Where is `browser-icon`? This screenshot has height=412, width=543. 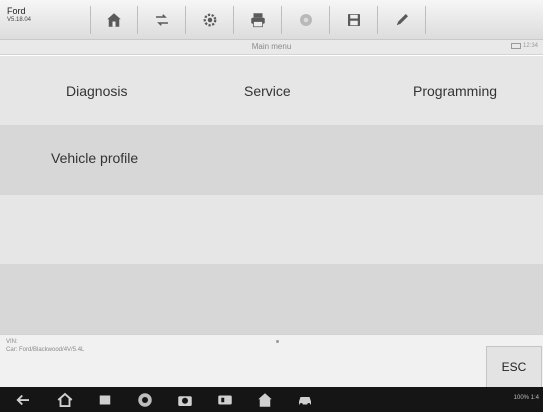
browser-icon is located at coordinates (145, 400).